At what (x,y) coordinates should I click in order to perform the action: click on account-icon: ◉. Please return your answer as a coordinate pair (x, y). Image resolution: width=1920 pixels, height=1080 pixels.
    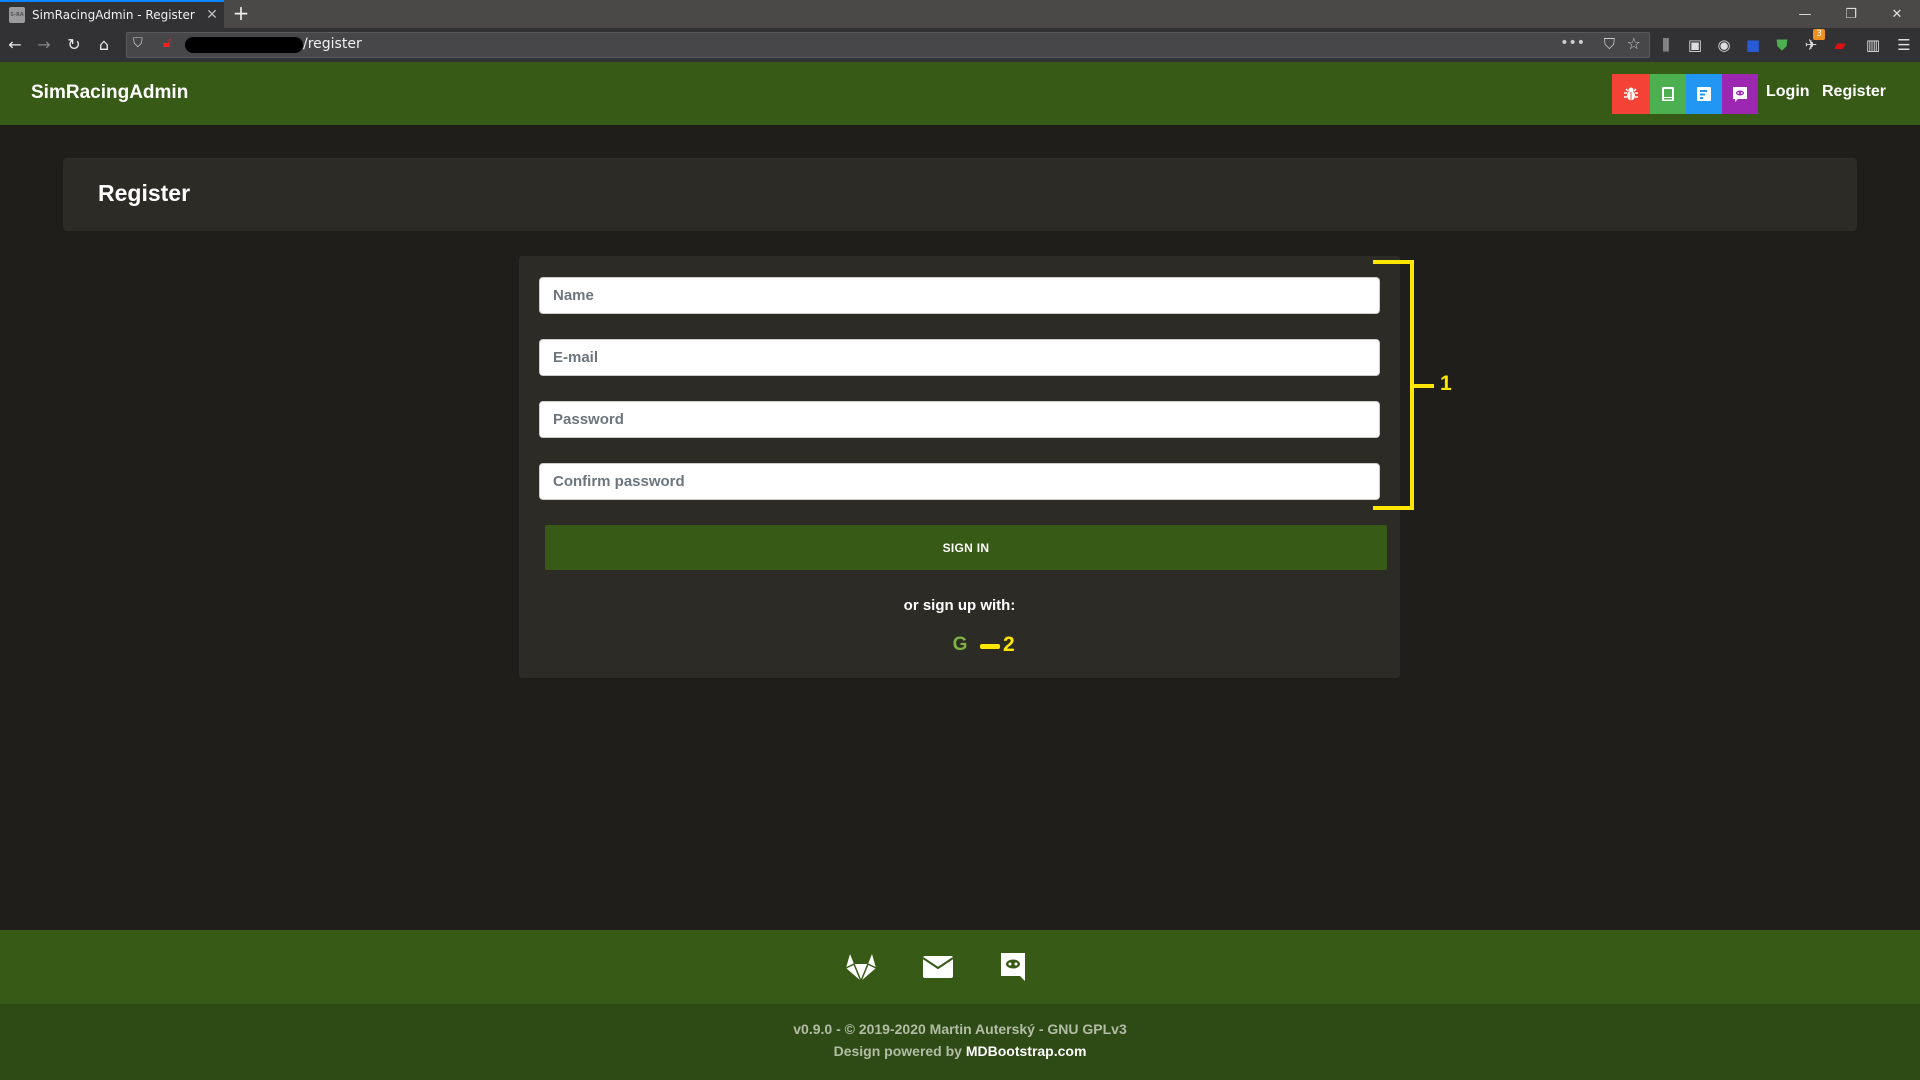
    Looking at the image, I should click on (1724, 45).